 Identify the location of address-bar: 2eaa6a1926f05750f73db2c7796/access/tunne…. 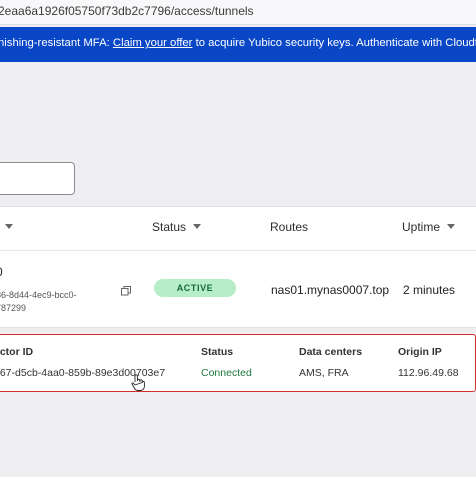
(238, 12).